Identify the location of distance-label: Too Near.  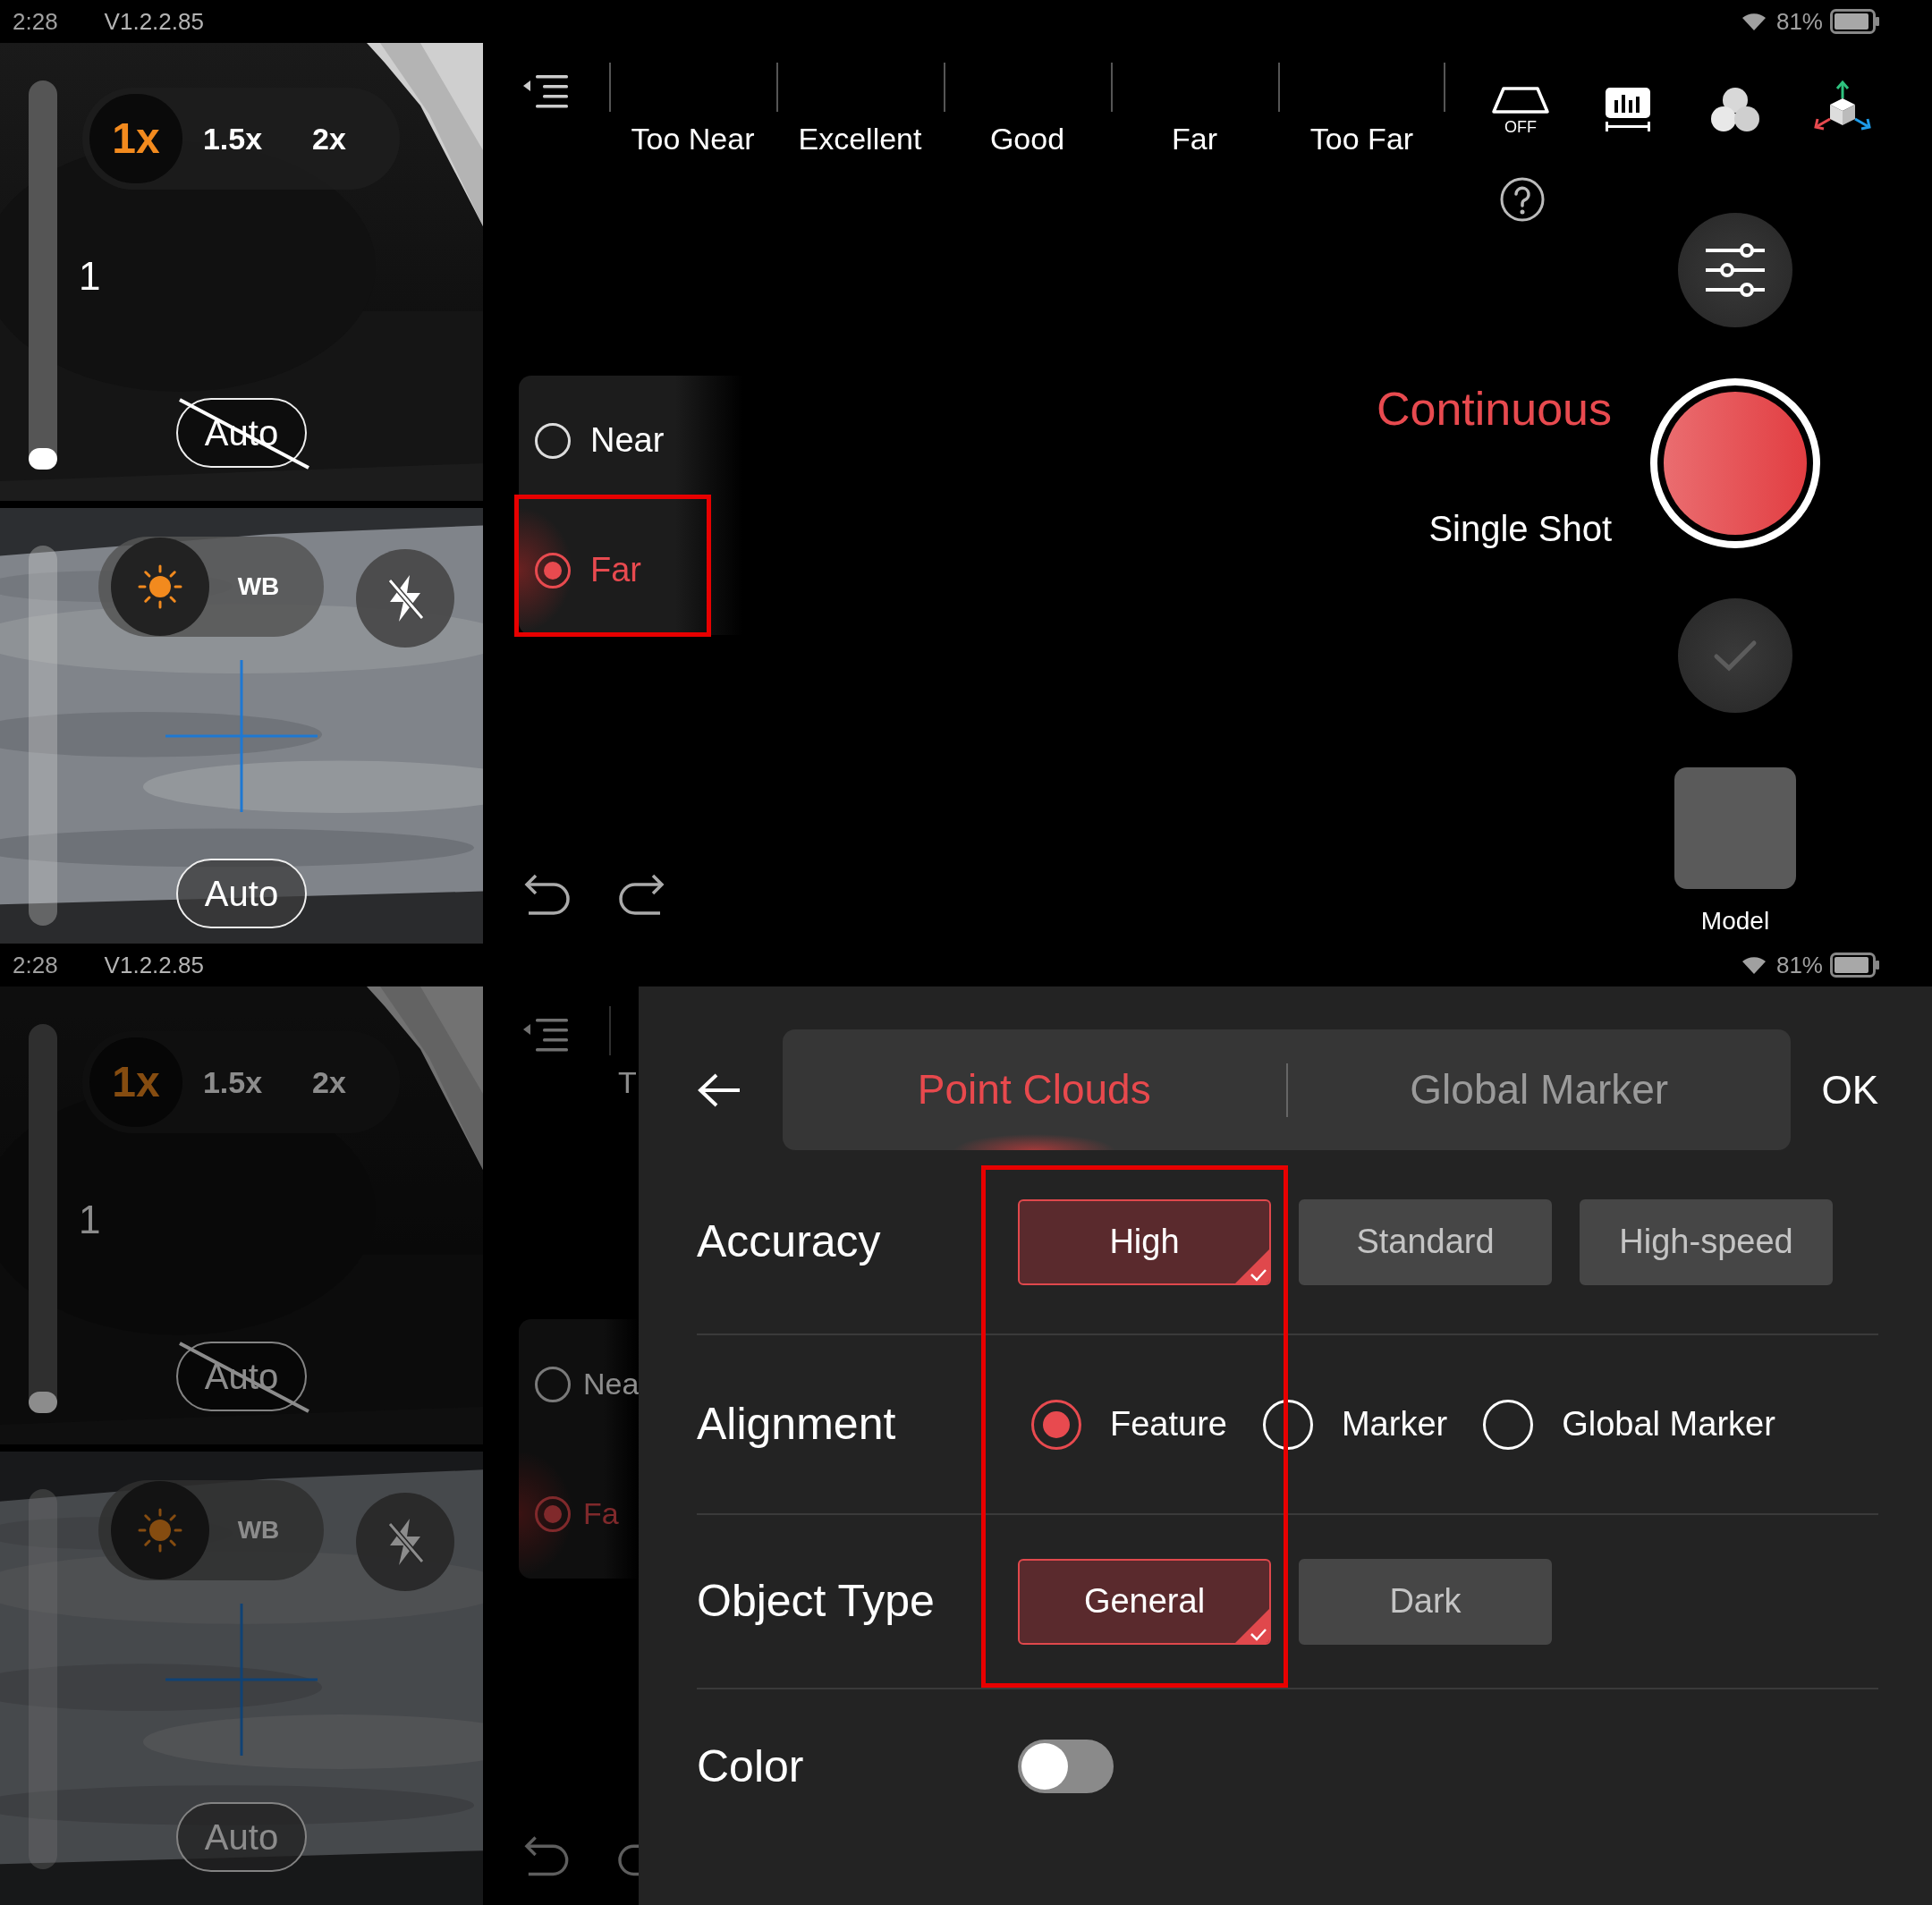
(693, 139).